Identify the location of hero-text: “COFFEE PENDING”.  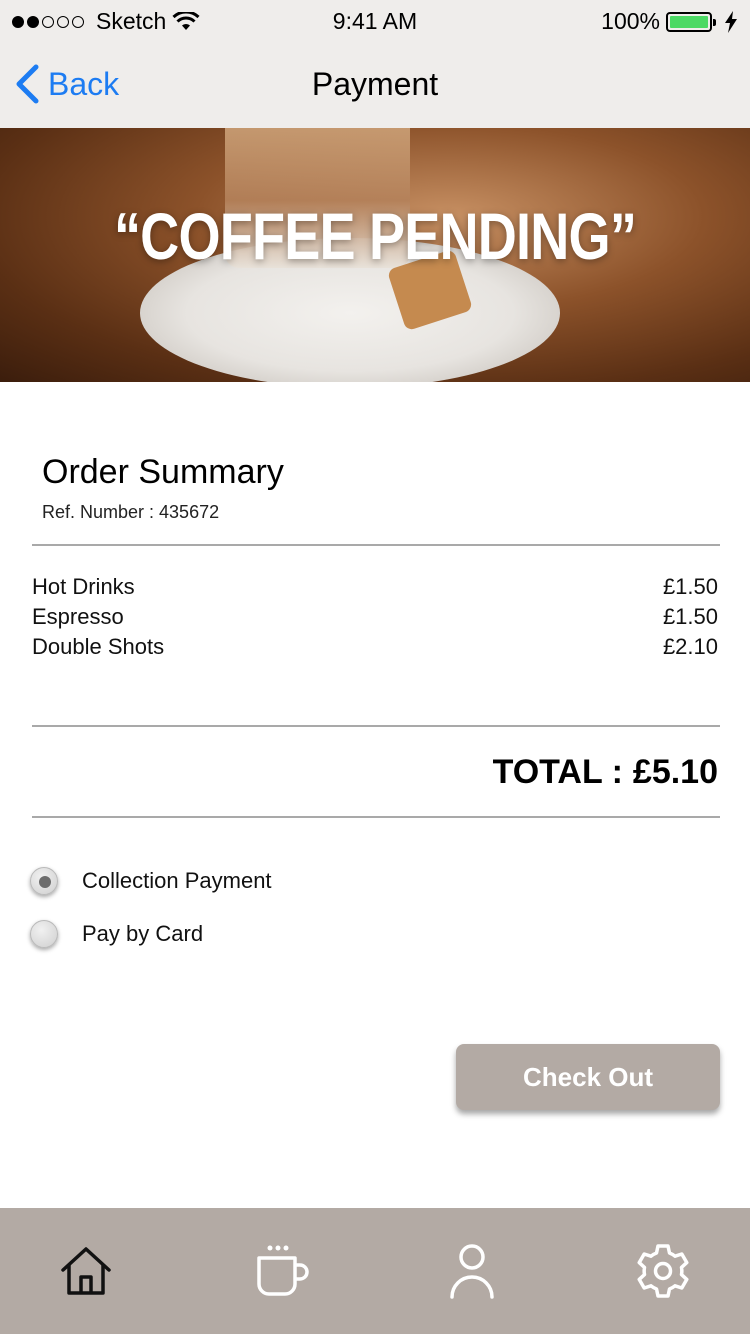
(375, 236).